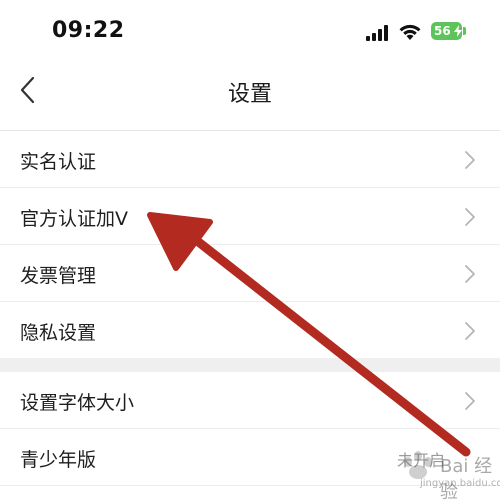 The width and height of the screenshot is (500, 500). Describe the element at coordinates (58, 276) in the screenshot. I see `settings-item-label: 发票管理` at that location.